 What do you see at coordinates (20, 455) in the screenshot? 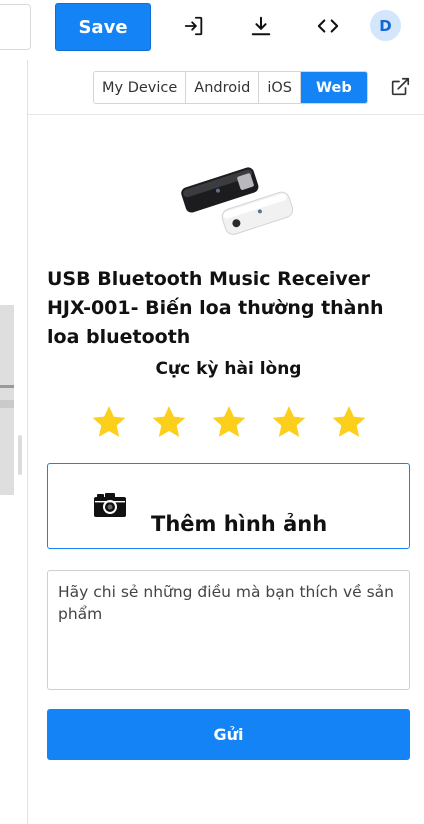
I see `resize-handle` at bounding box center [20, 455].